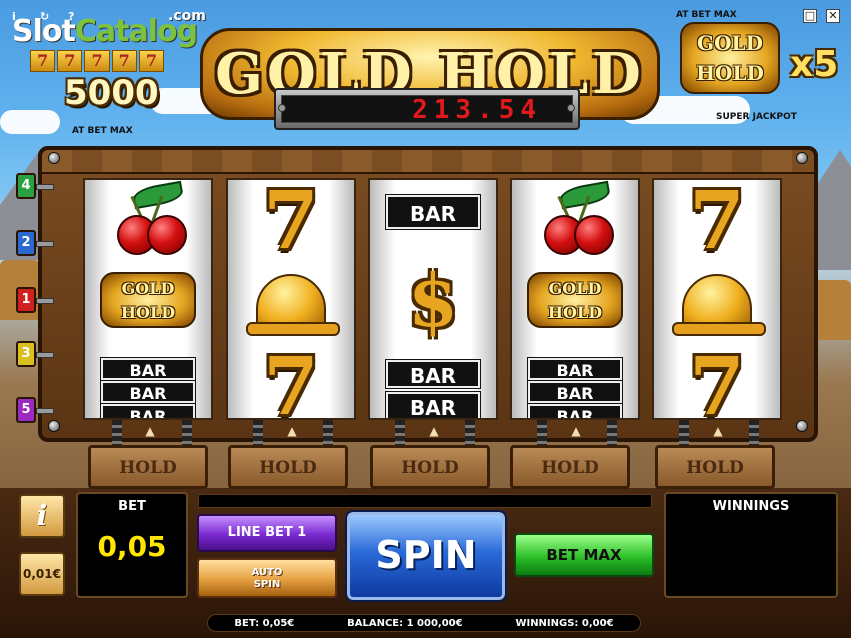 This screenshot has width=851, height=638. Describe the element at coordinates (428, 160) in the screenshot. I see `reel-frame-top` at that location.